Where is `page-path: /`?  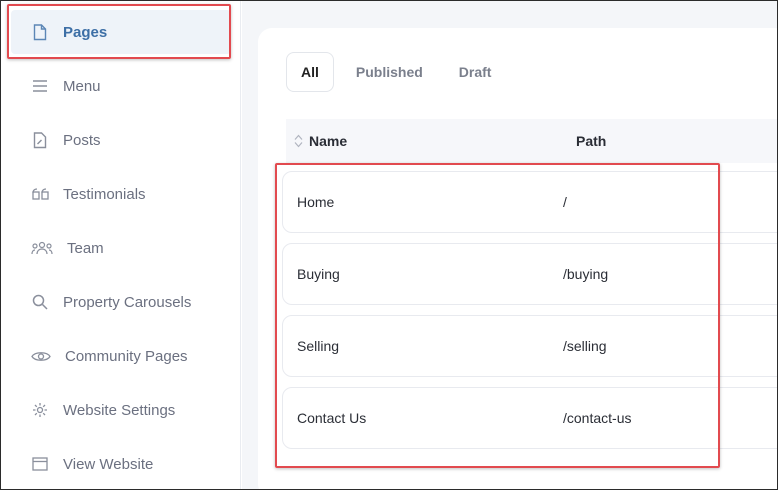
page-path: / is located at coordinates (565, 202).